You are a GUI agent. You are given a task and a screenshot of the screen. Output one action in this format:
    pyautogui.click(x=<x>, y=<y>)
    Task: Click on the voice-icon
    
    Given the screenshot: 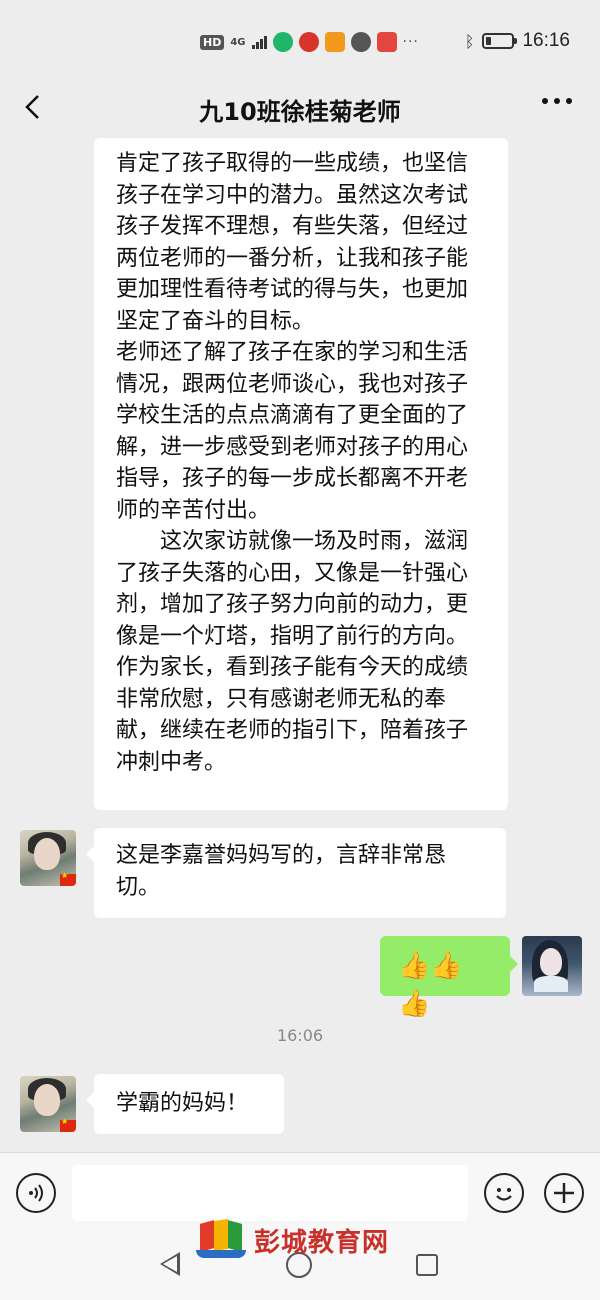 What is the action you would take?
    pyautogui.click(x=36, y=1193)
    